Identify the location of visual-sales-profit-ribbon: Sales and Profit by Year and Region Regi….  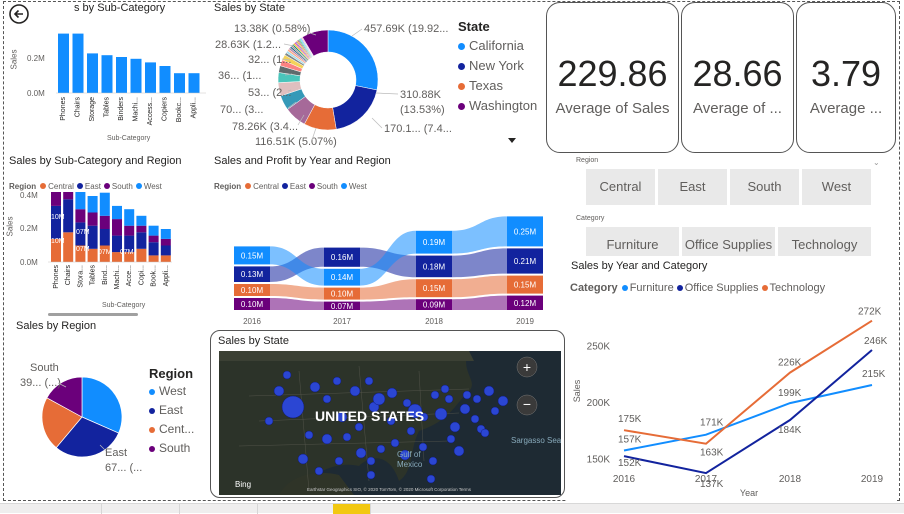
(382, 239).